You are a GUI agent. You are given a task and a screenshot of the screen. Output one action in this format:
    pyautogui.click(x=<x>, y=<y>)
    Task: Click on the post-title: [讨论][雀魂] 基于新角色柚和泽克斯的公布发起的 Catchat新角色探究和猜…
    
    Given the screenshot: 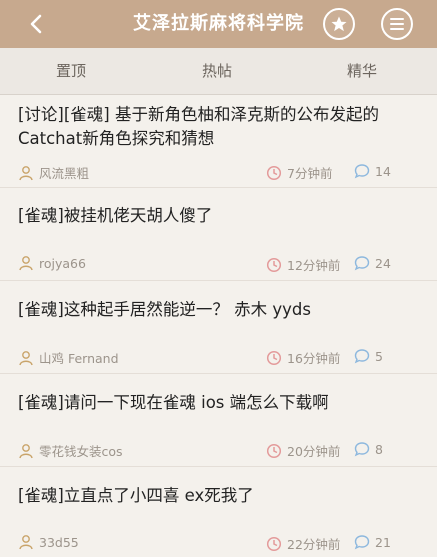 What is the action you would take?
    pyautogui.click(x=198, y=126)
    